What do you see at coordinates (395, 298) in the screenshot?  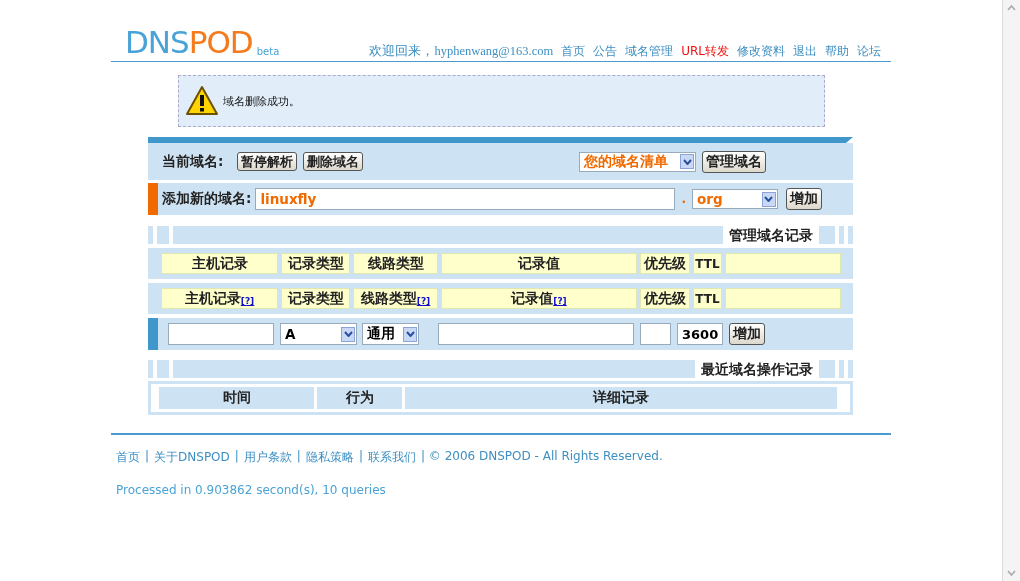 I see `column-header: 线路类型[?]` at bounding box center [395, 298].